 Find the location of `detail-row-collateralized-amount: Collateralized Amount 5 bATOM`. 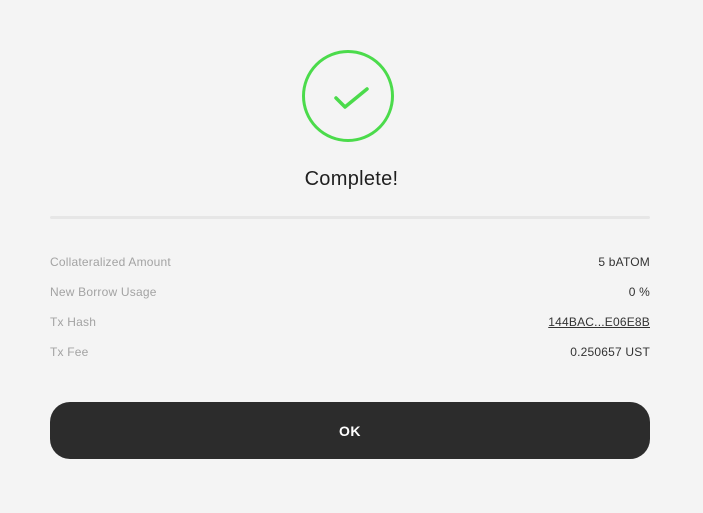

detail-row-collateralized-amount: Collateralized Amount 5 bATOM is located at coordinates (350, 265).